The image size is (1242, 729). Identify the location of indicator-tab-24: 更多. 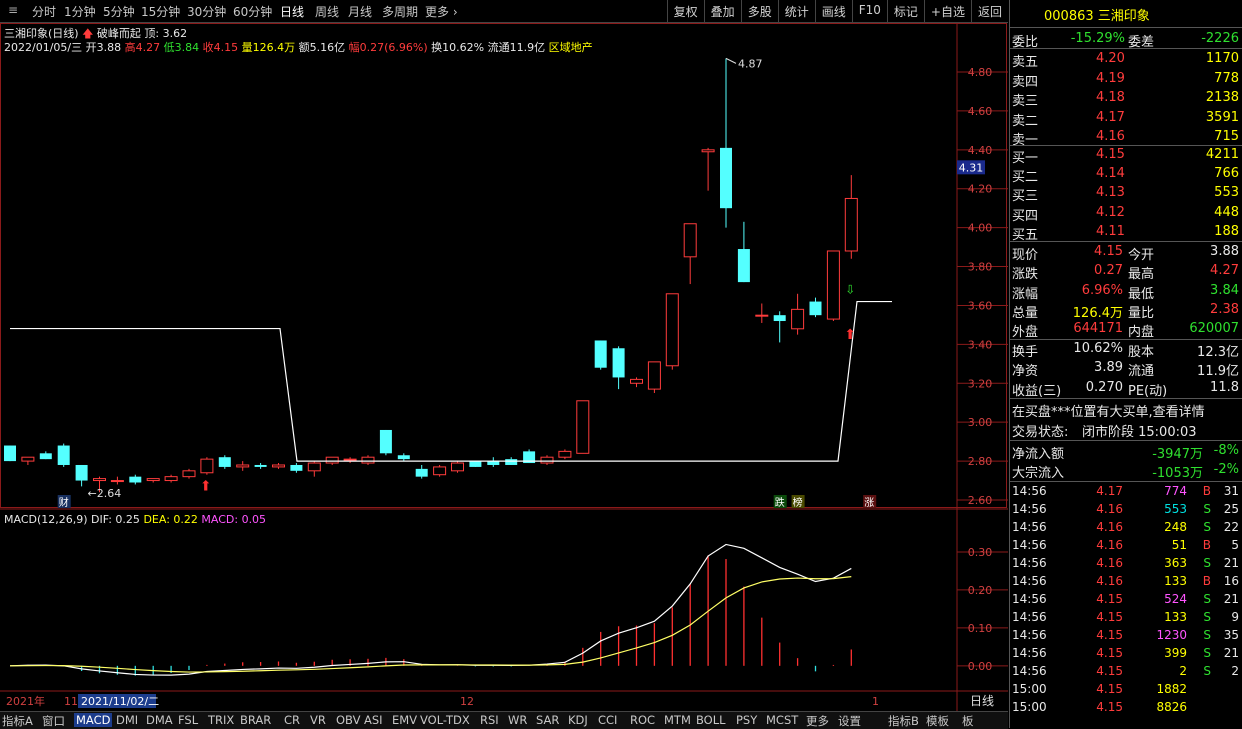
(817, 721).